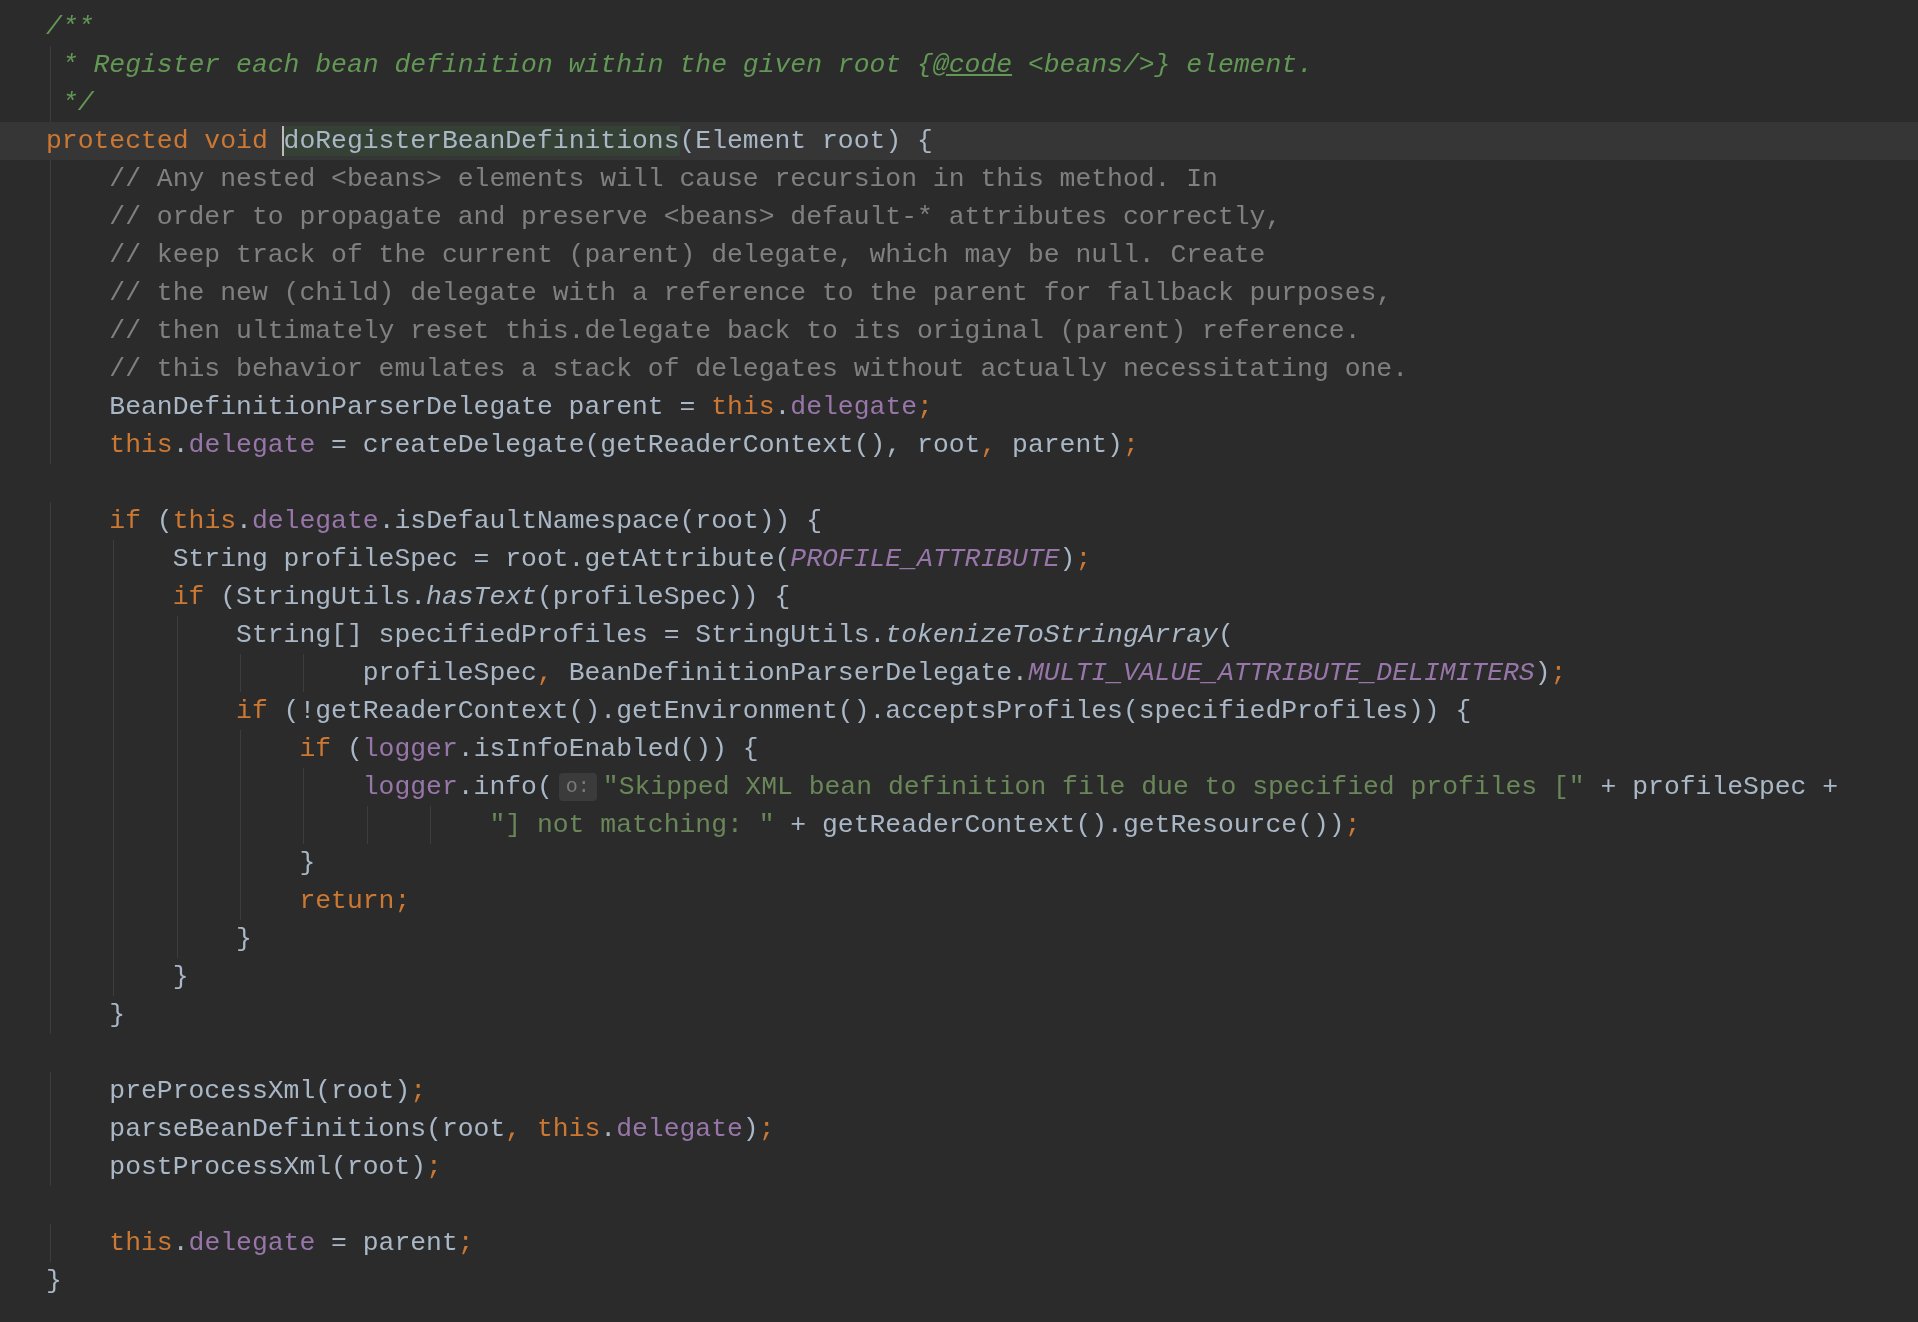 The image size is (1918, 1322). What do you see at coordinates (964, 673) in the screenshot?
I see `code-text: profileSpec, BeanDefinitionParserDelegate.MULTI_VALUE_ATTRIBUTE_DELIMITERS);` at bounding box center [964, 673].